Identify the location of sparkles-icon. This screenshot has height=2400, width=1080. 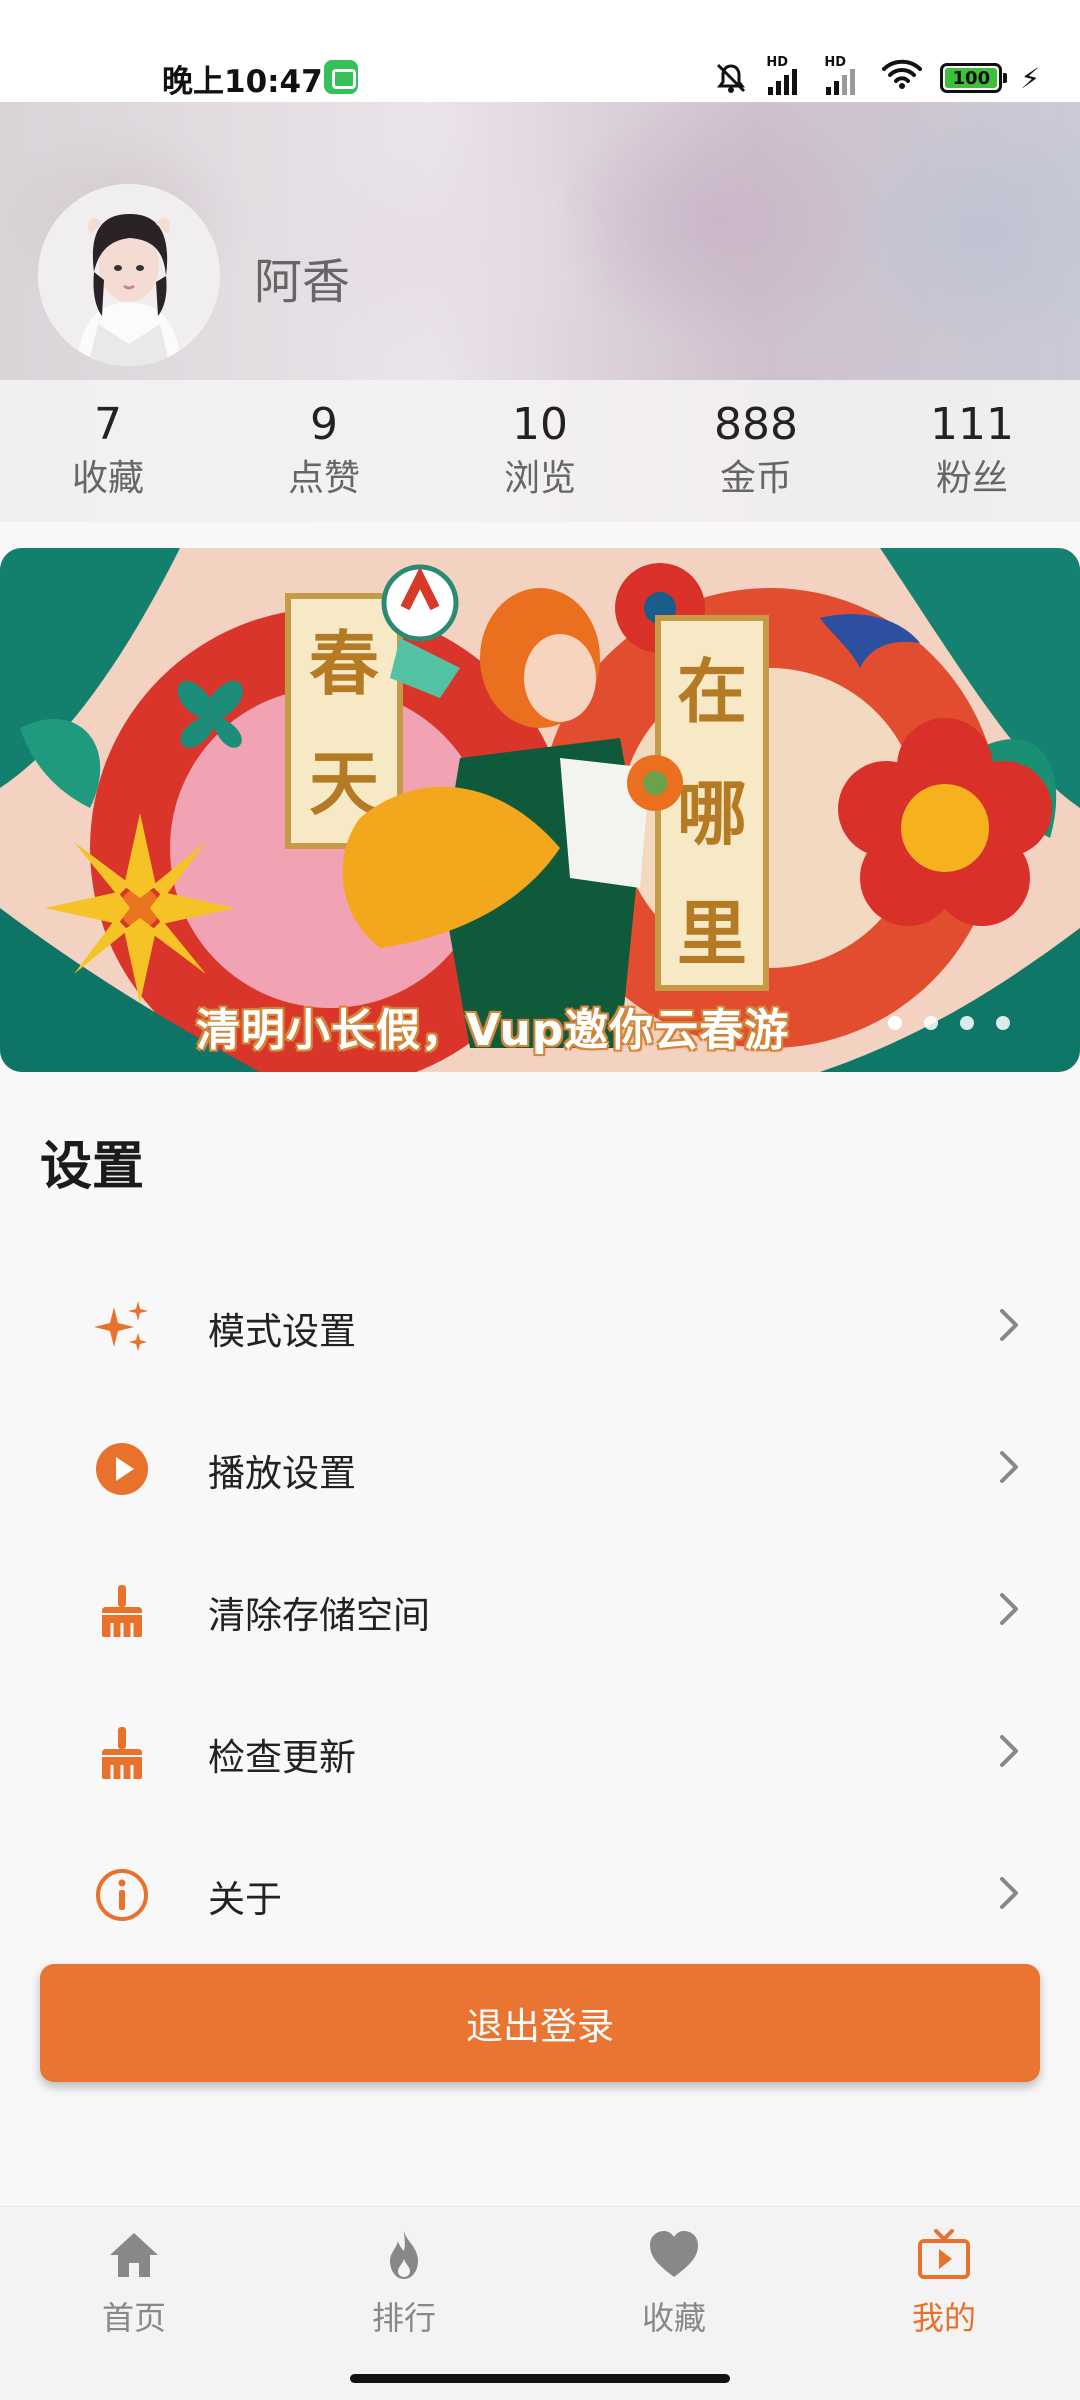
(122, 1327).